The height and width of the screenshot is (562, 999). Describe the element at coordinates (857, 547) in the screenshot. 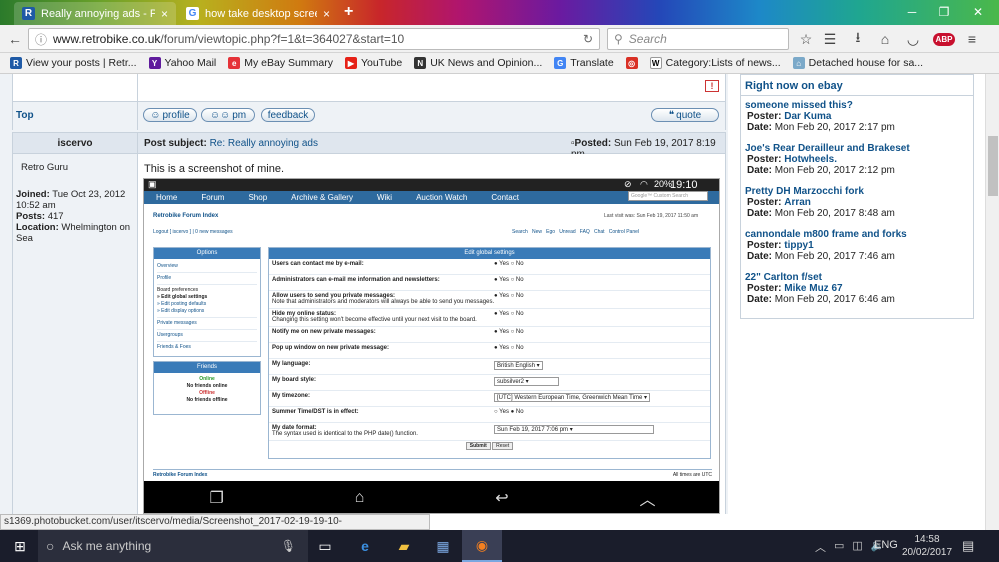

I see `network-icon: ◫` at that location.